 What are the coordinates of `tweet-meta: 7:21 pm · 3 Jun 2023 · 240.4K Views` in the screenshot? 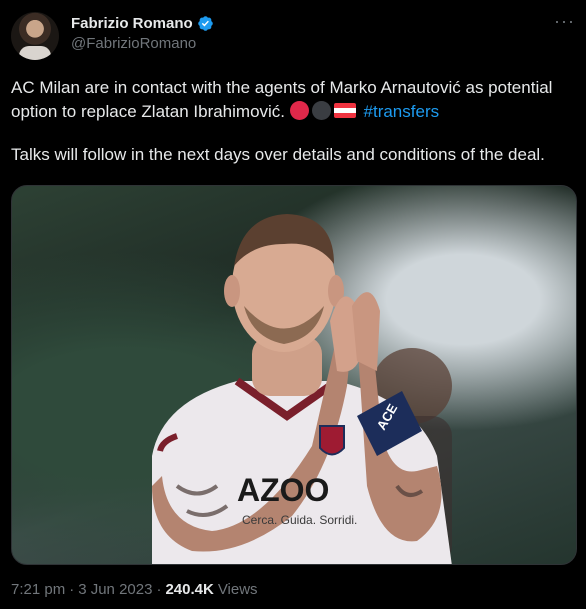 It's located at (134, 589).